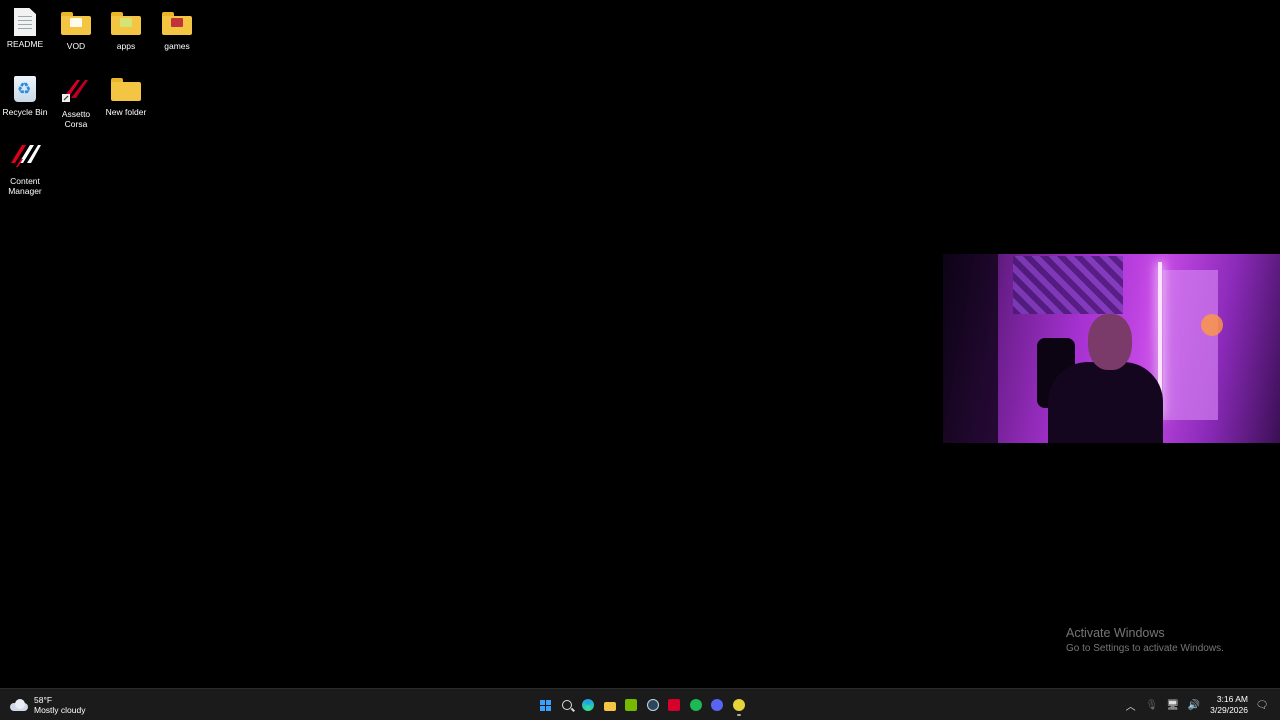 The height and width of the screenshot is (720, 1280). I want to click on windows-logo-icon, so click(545, 705).